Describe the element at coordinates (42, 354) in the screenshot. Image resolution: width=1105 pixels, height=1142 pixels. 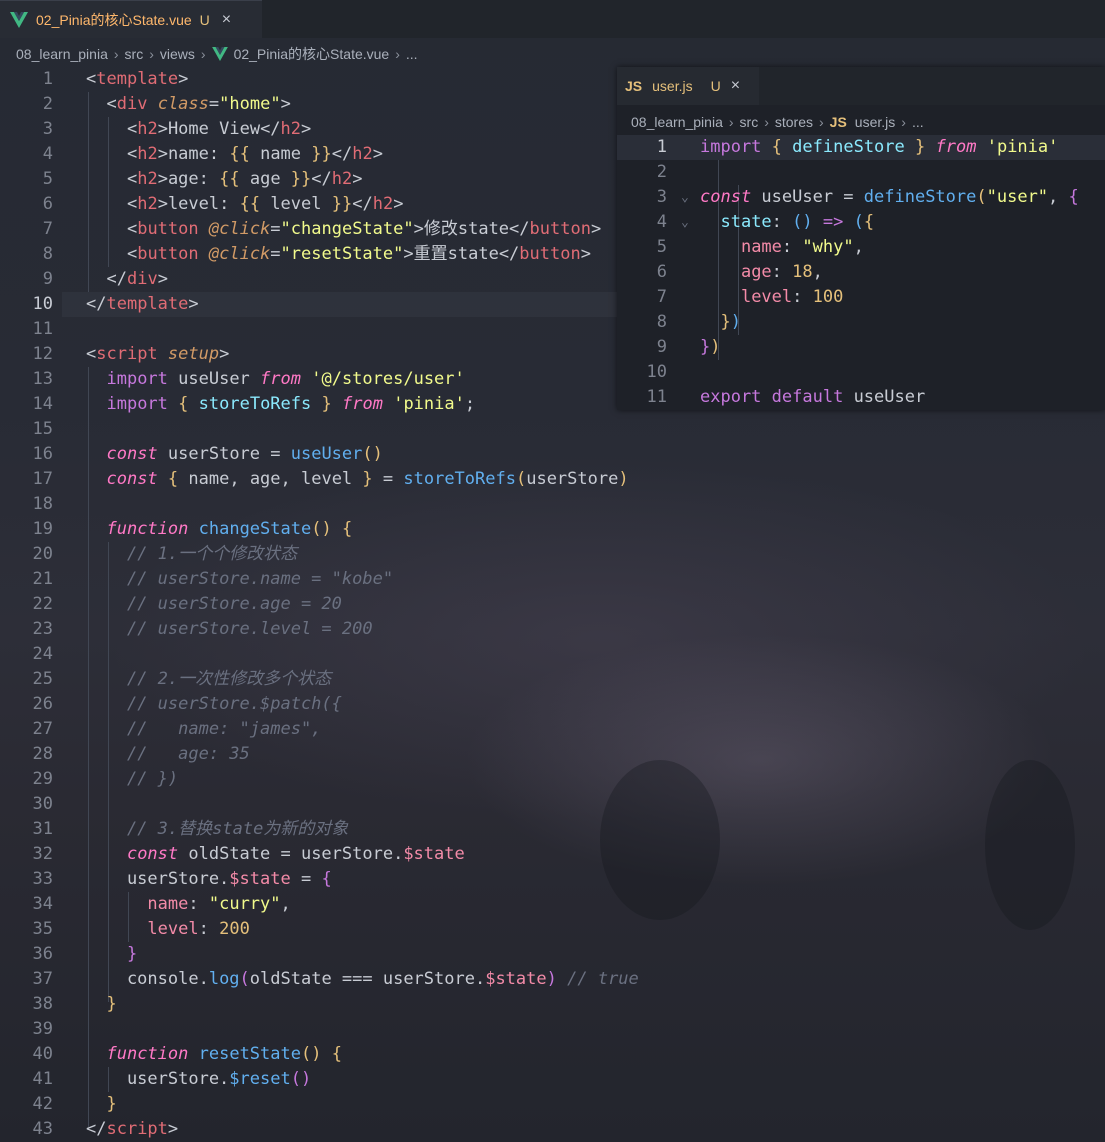
I see `line-number: 12` at that location.